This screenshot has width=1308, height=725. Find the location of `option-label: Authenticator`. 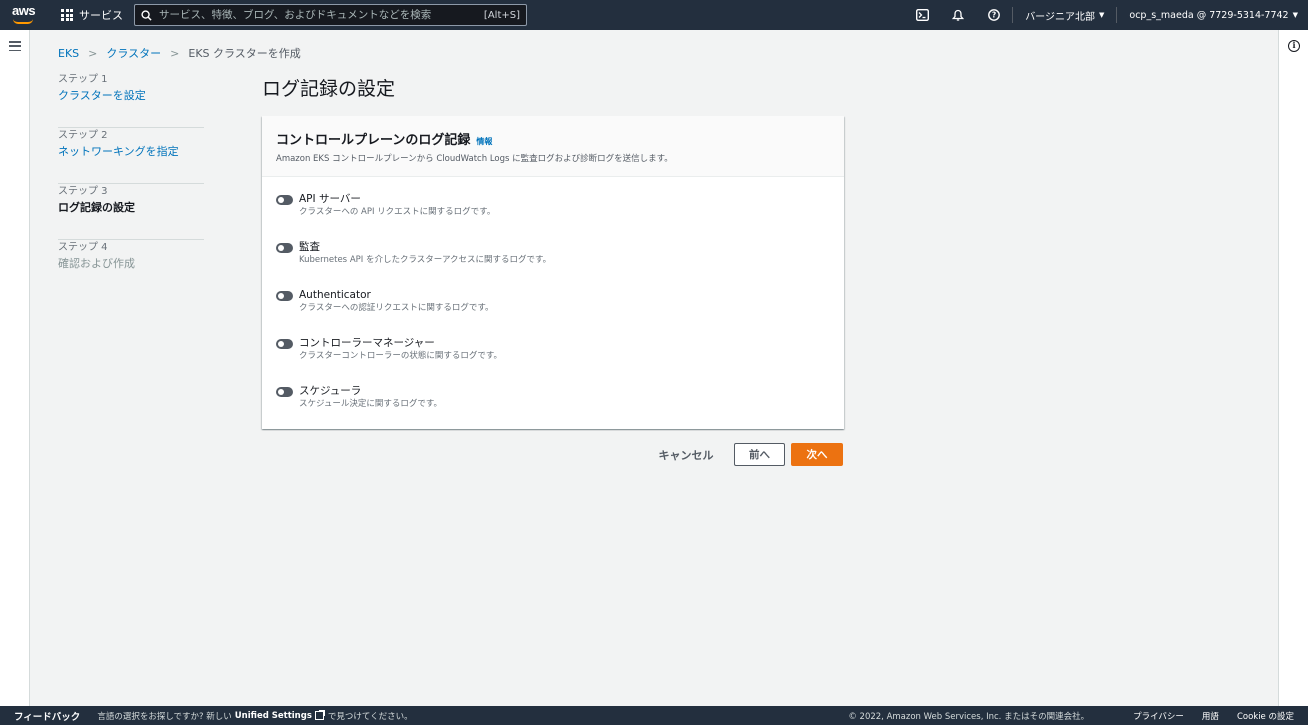

option-label: Authenticator is located at coordinates (335, 295).